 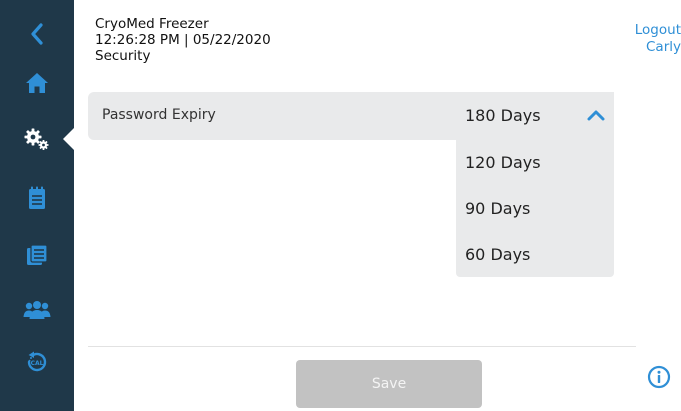 What do you see at coordinates (663, 47) in the screenshot?
I see `username: Carly` at bounding box center [663, 47].